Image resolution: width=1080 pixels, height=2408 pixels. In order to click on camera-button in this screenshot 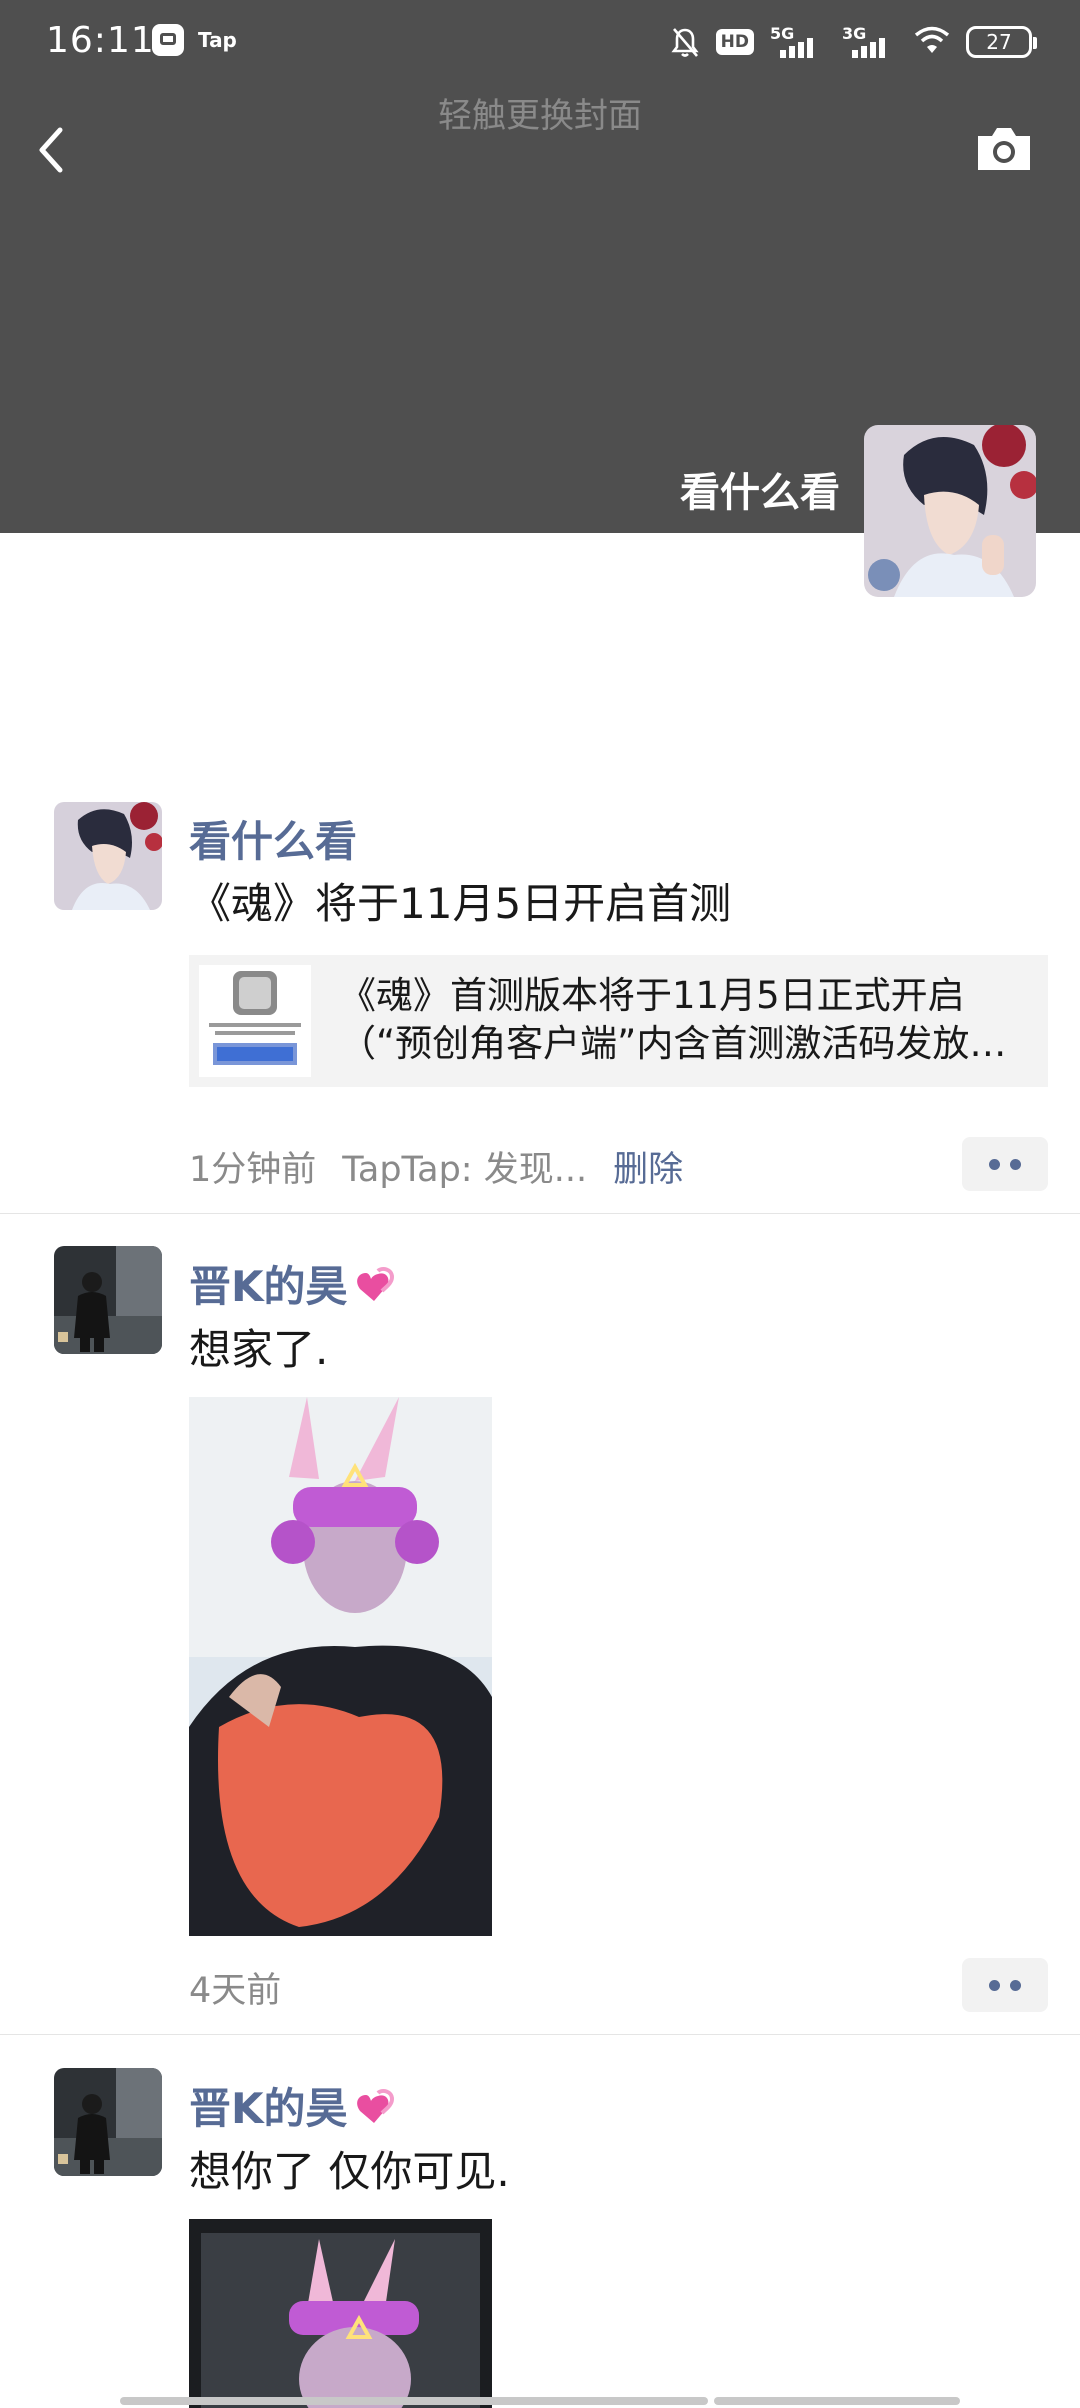, I will do `click(1004, 149)`.